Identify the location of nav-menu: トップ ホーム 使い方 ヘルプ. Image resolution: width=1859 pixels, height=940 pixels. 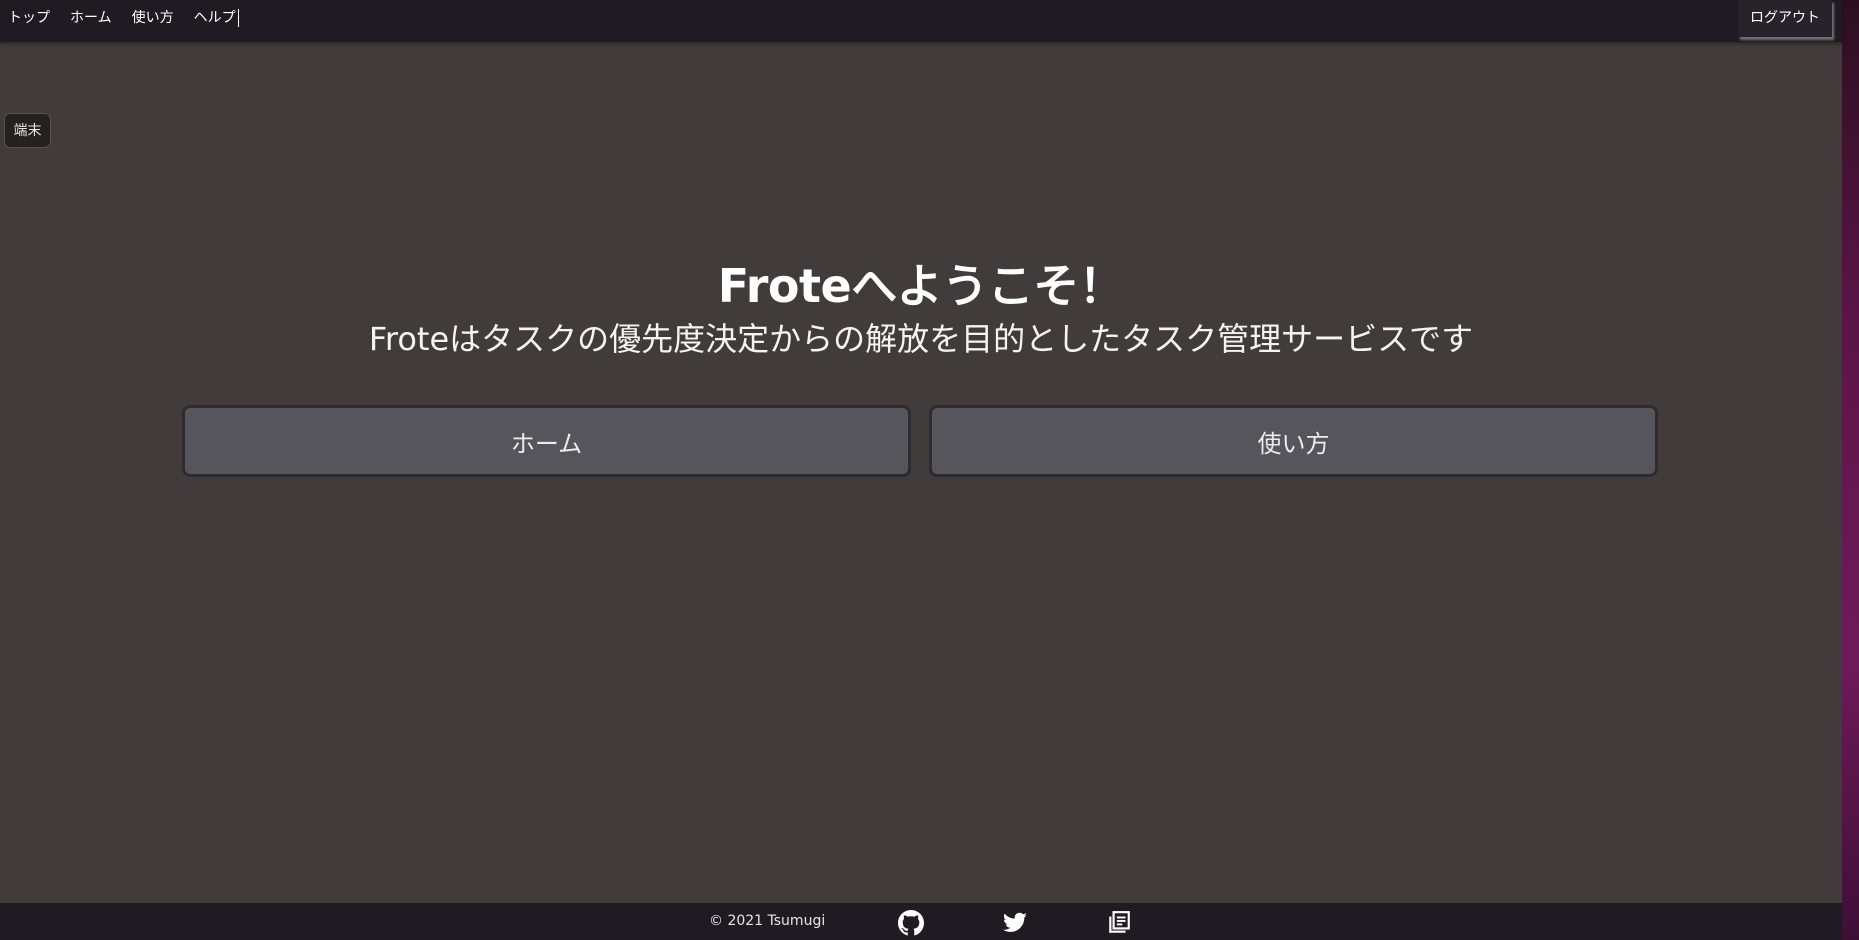
(123, 18).